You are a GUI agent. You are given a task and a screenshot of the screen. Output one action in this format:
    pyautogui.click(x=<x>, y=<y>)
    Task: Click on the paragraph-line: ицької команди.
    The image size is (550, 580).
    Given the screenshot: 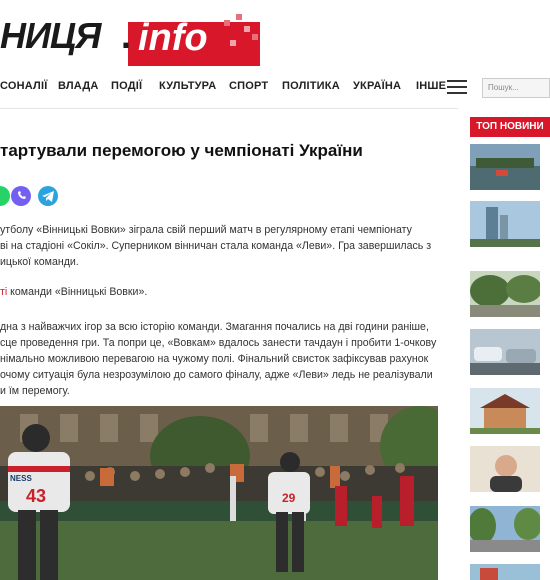 What is the action you would take?
    pyautogui.click(x=39, y=262)
    